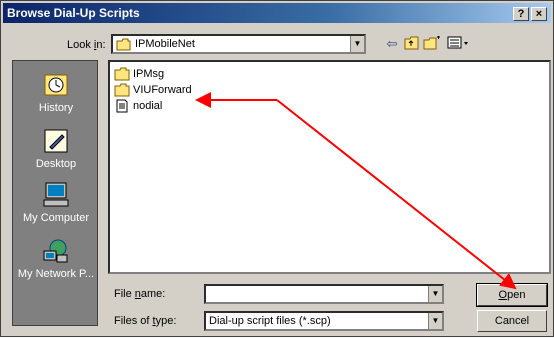  What do you see at coordinates (412, 45) in the screenshot?
I see `up-folder-icon` at bounding box center [412, 45].